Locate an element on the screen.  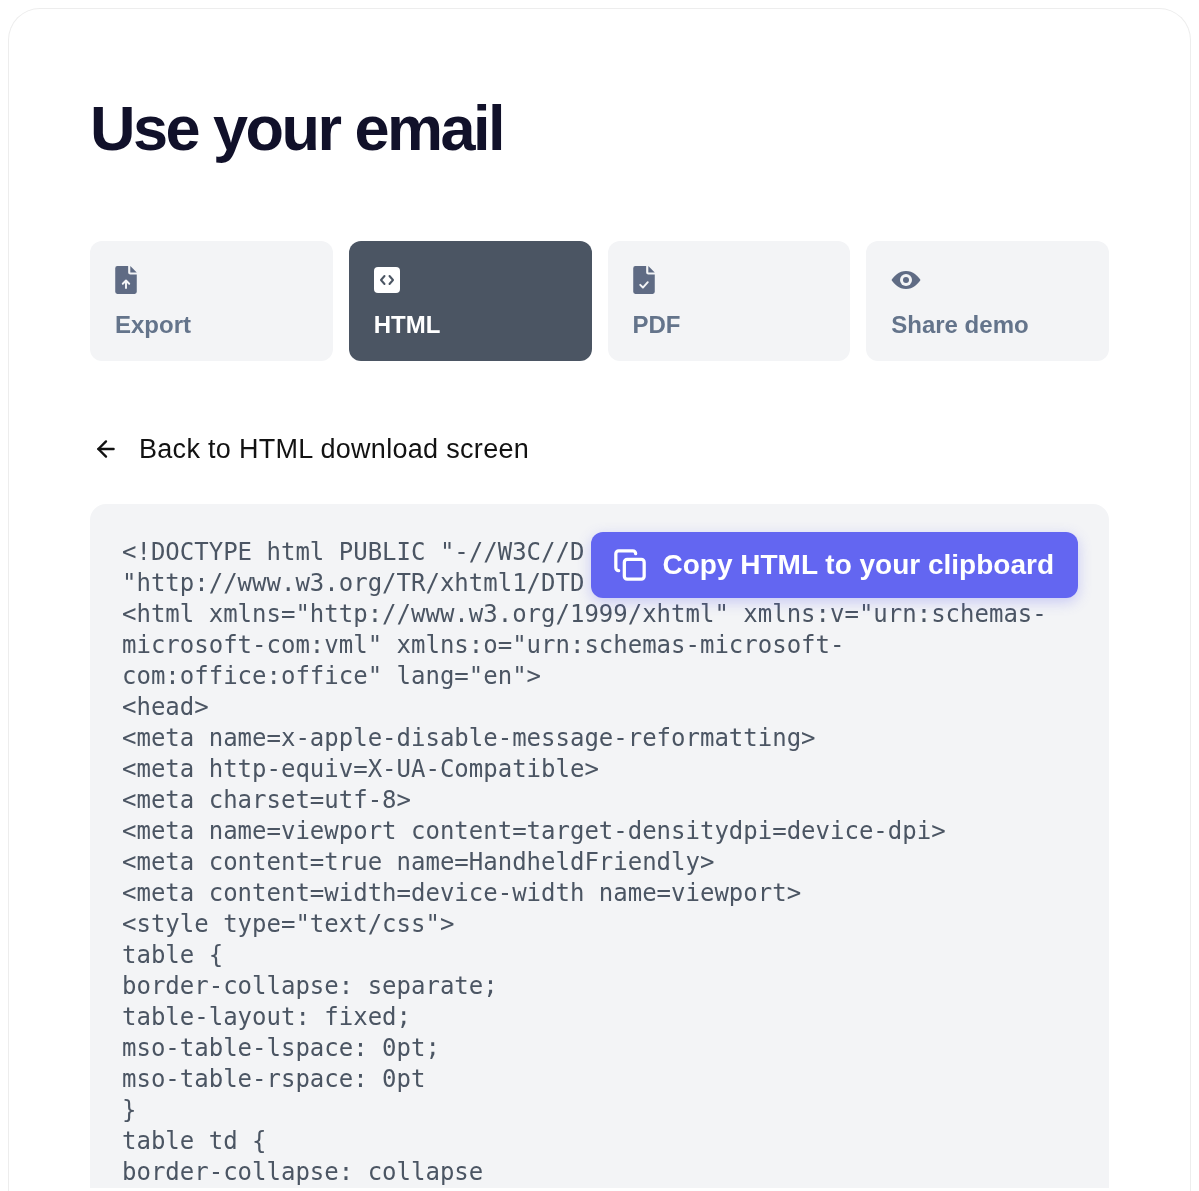
copy-icon is located at coordinates (629, 564).